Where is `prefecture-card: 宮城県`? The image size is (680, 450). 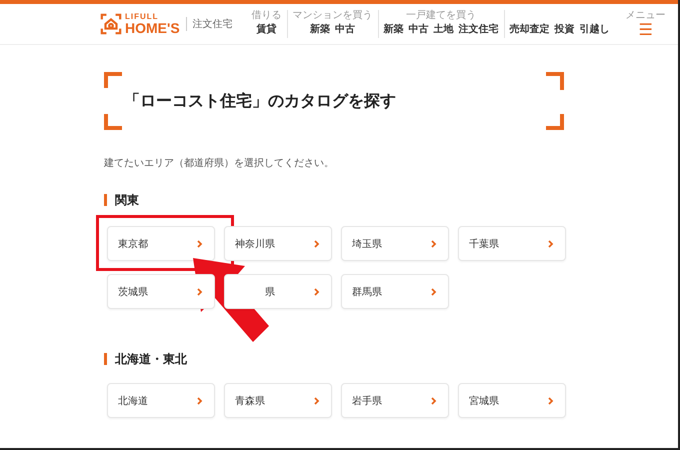 prefecture-card: 宮城県 is located at coordinates (512, 400).